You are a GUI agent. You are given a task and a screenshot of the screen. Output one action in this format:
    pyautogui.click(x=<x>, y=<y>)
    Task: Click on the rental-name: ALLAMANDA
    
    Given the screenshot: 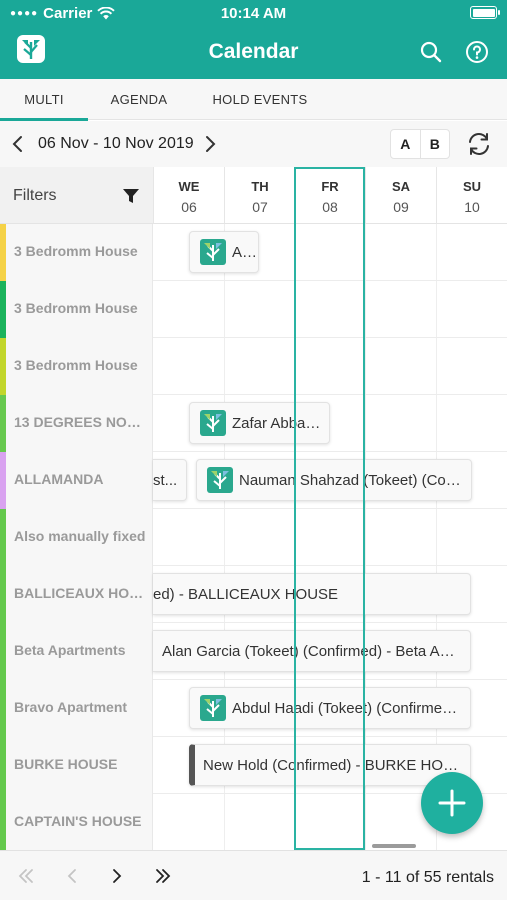 What is the action you would take?
    pyautogui.click(x=59, y=479)
    